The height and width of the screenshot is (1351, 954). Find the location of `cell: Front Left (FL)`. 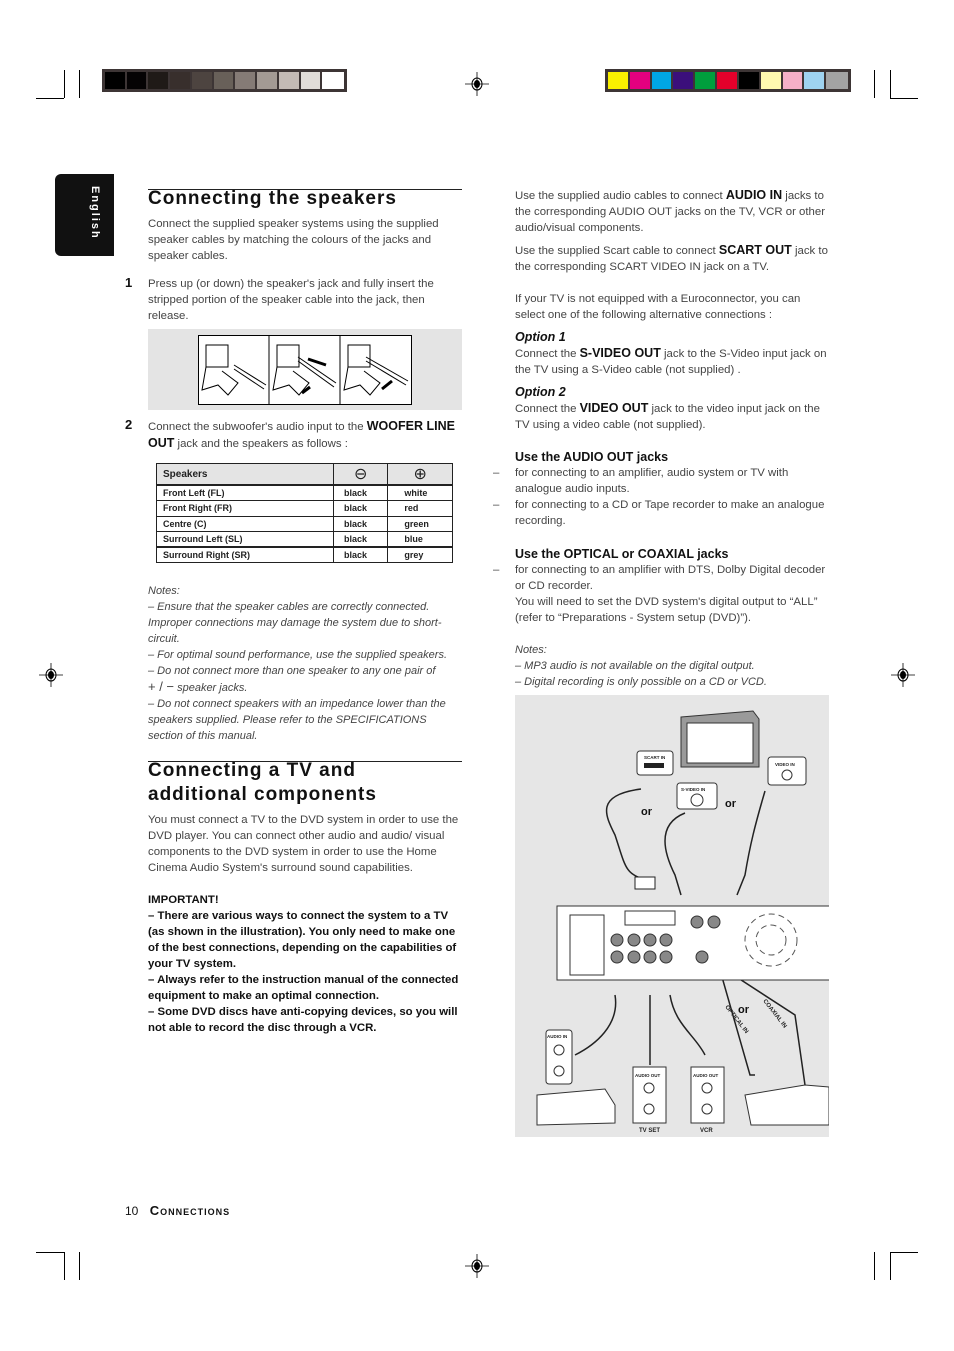

cell: Front Left (FL) is located at coordinates (245, 493).